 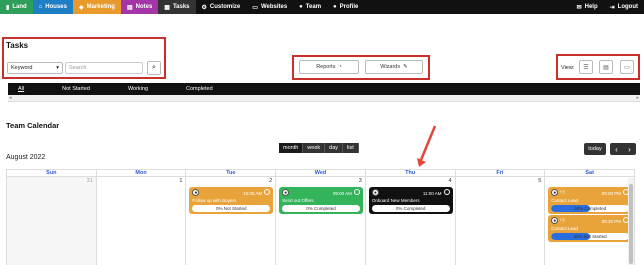 What do you see at coordinates (10, 98) in the screenshot?
I see `scroll-left-icon: ◂` at bounding box center [10, 98].